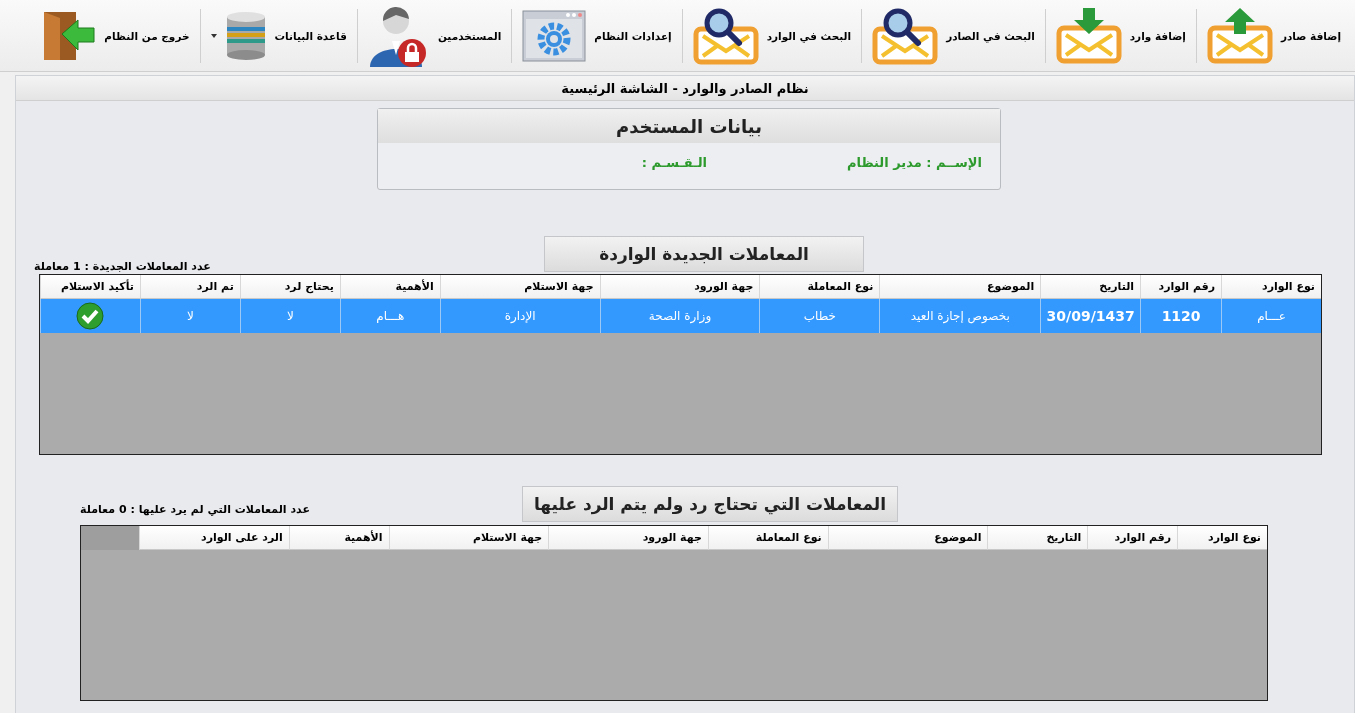 The height and width of the screenshot is (713, 1355). What do you see at coordinates (278, 35) in the screenshot?
I see `toolbar-button: قاعدة البيانات` at bounding box center [278, 35].